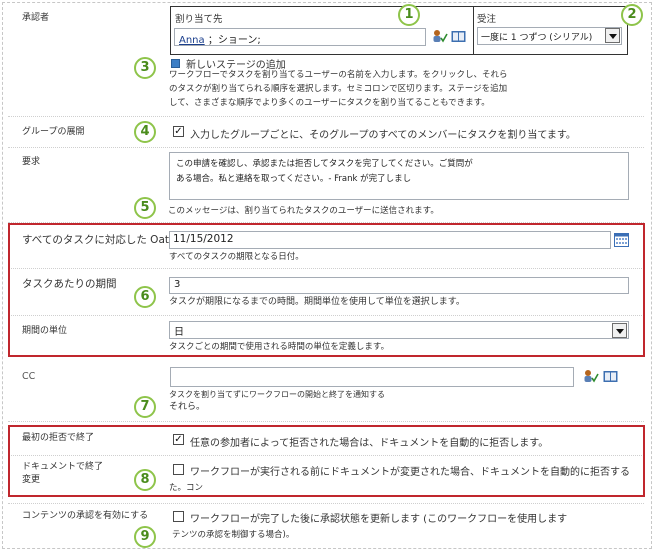  Describe the element at coordinates (338, 75) in the screenshot. I see `approvers-help-line: ワークフローでタスクを割り当てるユーザーの名前を入力します。をクリックし、それら` at that location.